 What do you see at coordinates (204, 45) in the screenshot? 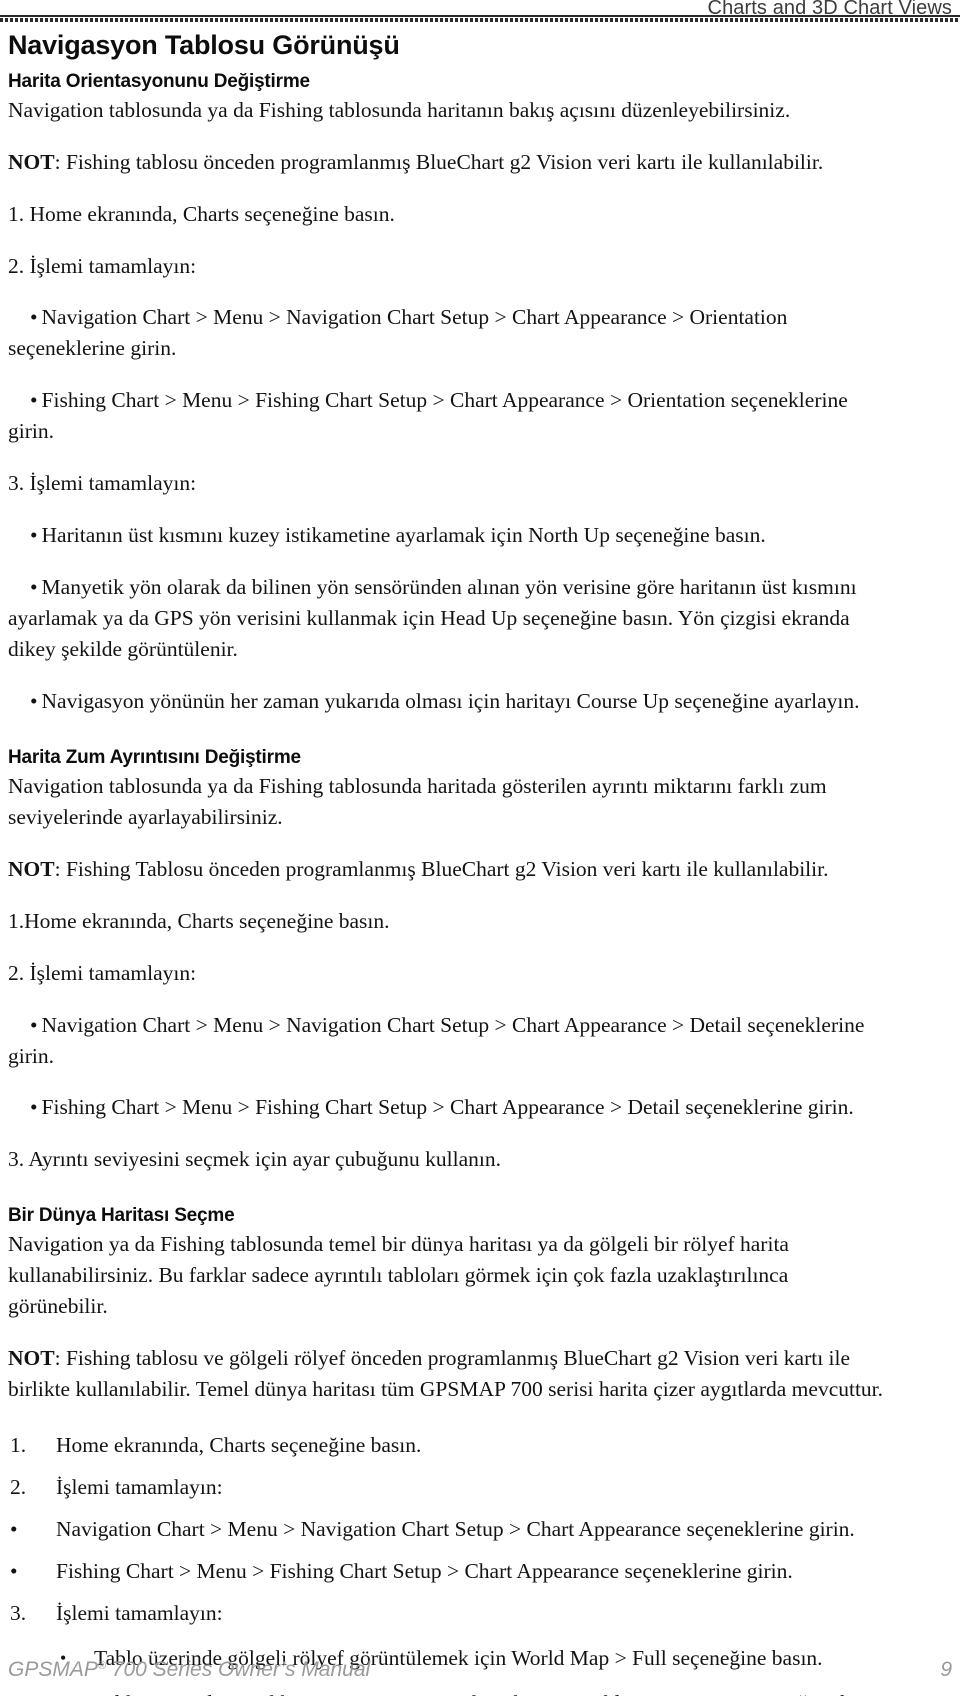
I see `page-title: Navigasyon Tablosu Görünüşü` at bounding box center [204, 45].